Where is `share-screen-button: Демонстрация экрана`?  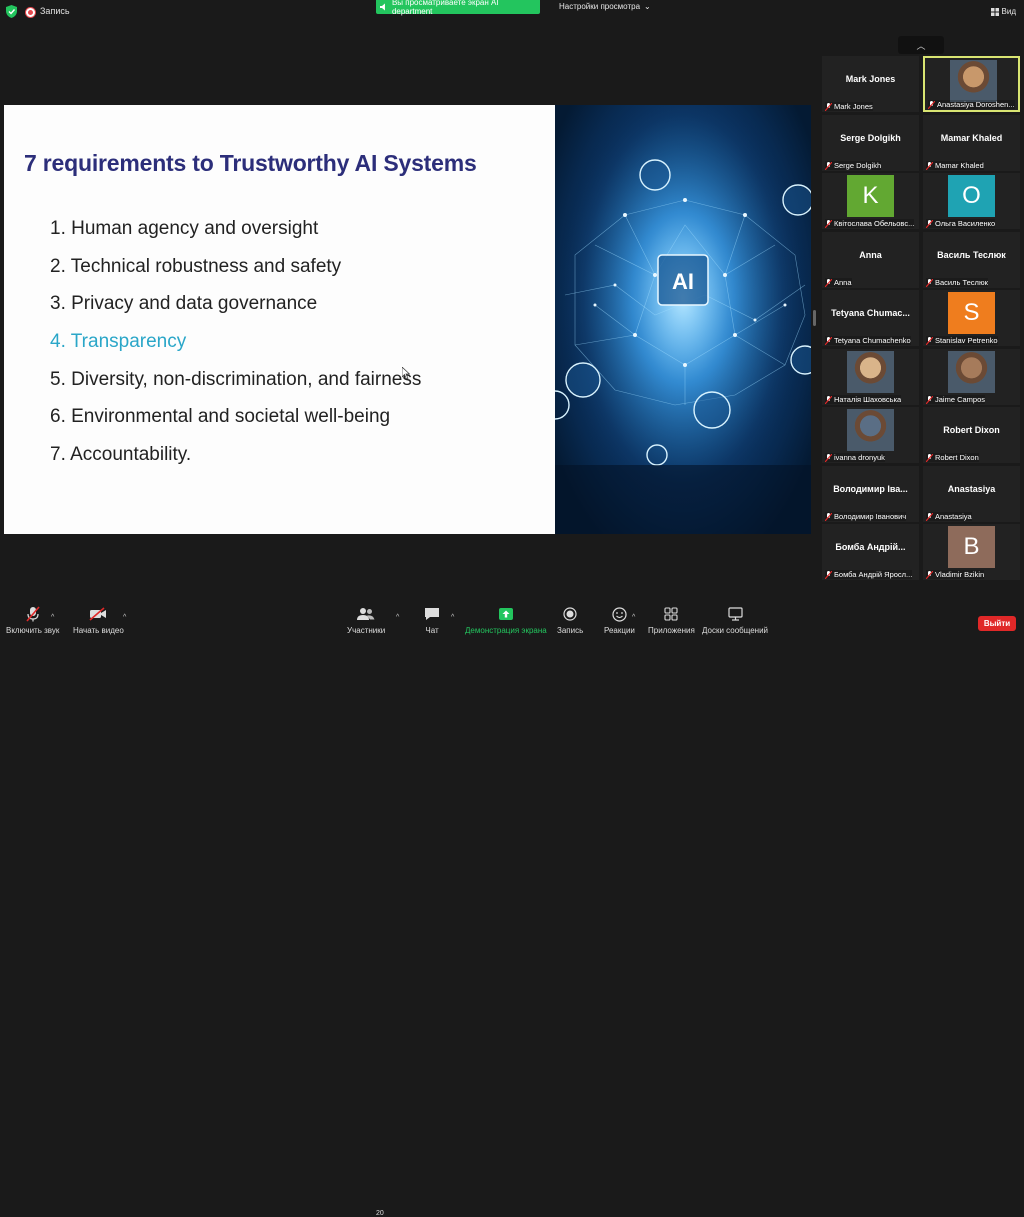 share-screen-button: Демонстрация экрана is located at coordinates (506, 619).